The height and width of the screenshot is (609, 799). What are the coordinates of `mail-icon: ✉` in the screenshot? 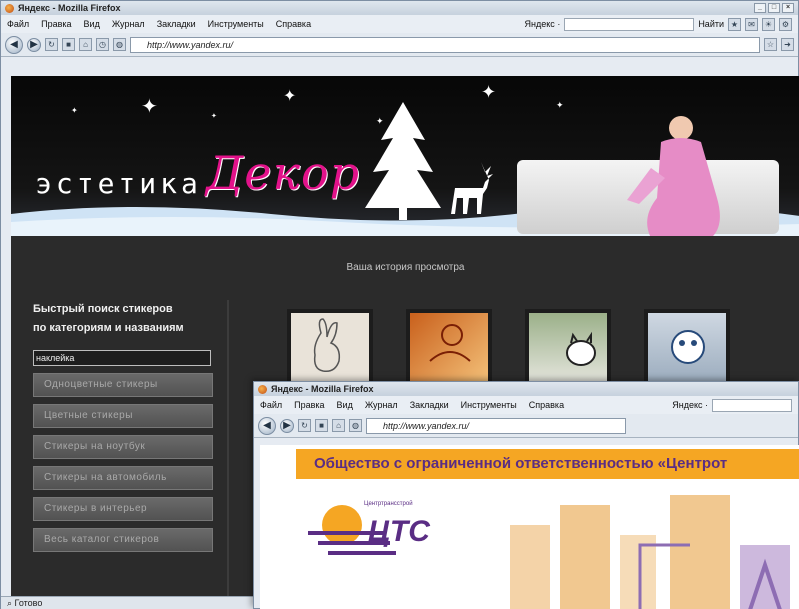 It's located at (751, 24).